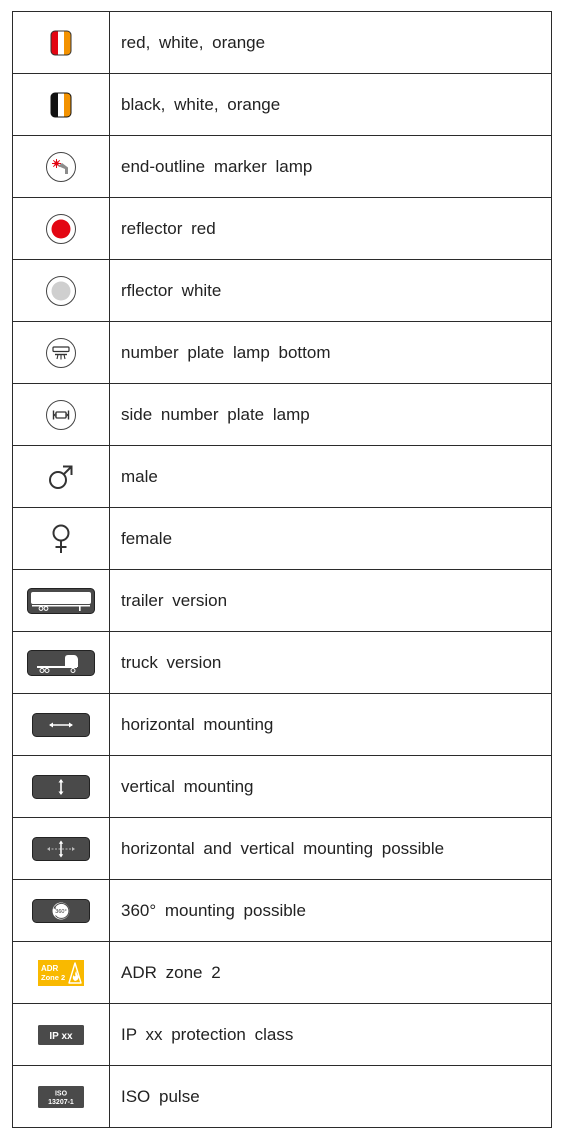 The image size is (564, 1128). What do you see at coordinates (330, 166) in the screenshot?
I see `legend-label: end-outline marker lamp` at bounding box center [330, 166].